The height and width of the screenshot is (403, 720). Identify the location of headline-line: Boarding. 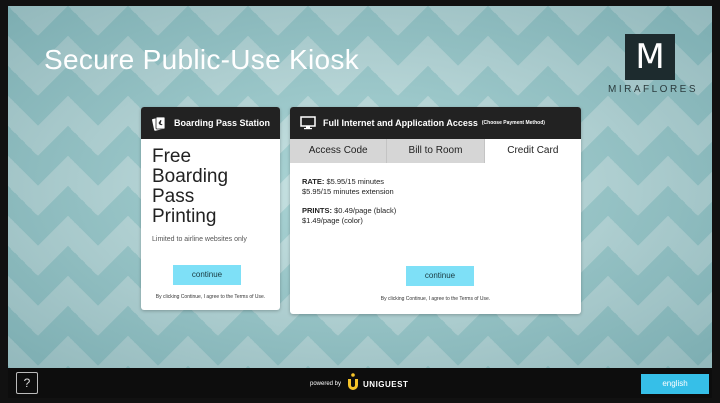
(190, 176).